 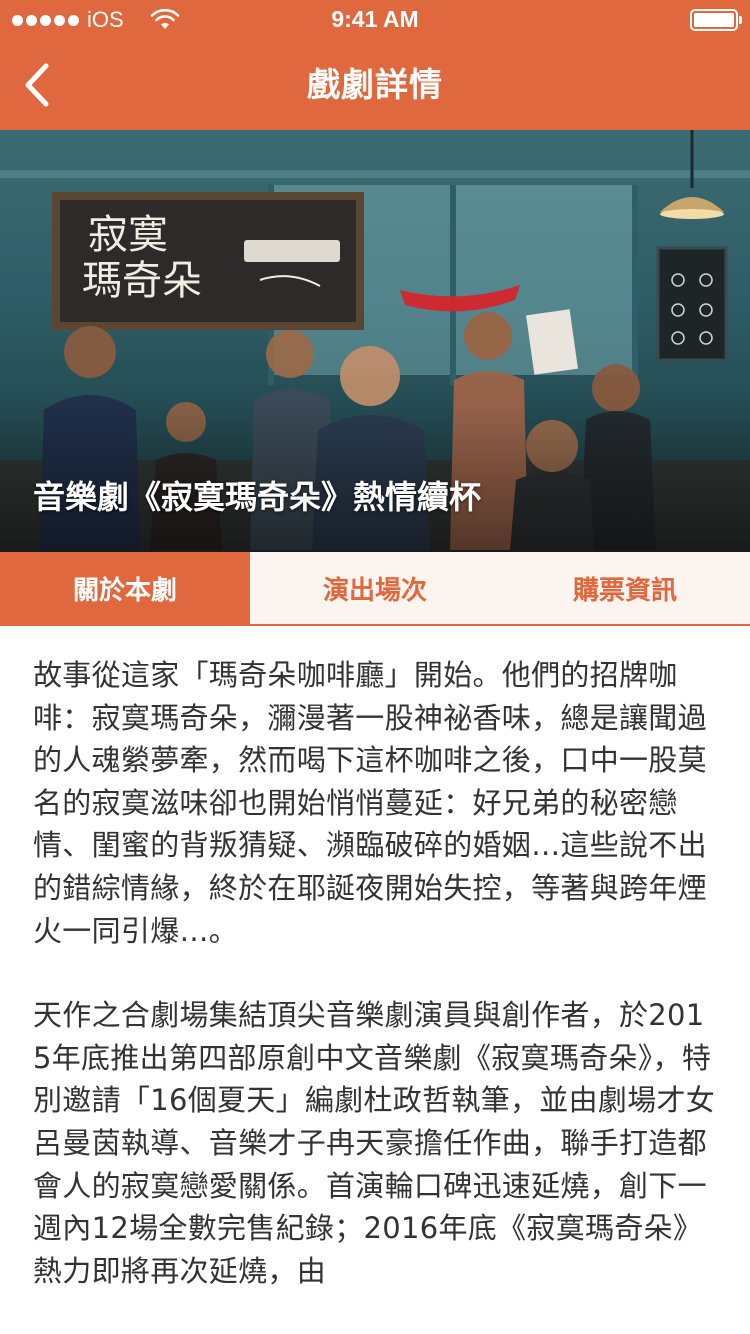 What do you see at coordinates (716, 20) in the screenshot?
I see `battery-icon` at bounding box center [716, 20].